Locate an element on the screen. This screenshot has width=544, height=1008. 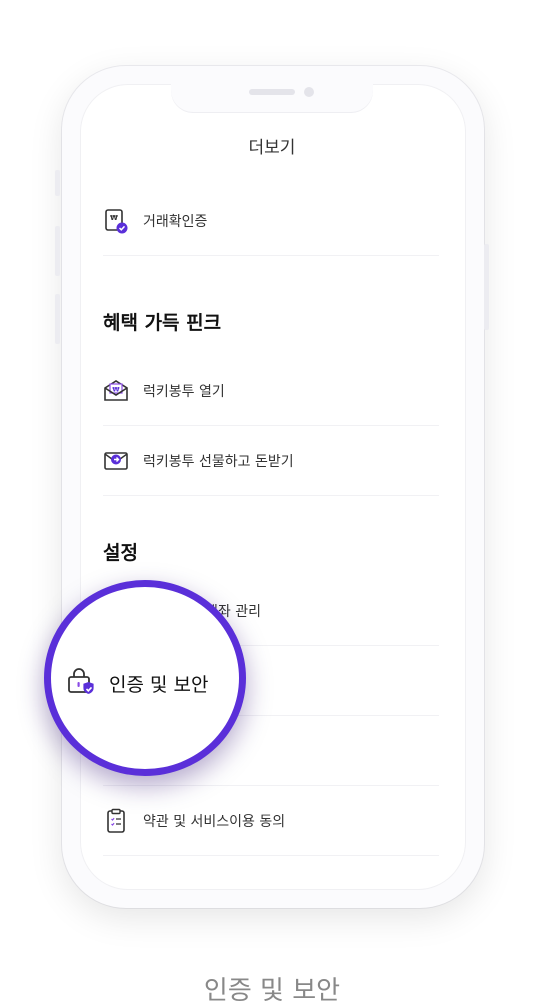
feature-caption: 인증 및 보안 is located at coordinates (272, 991).